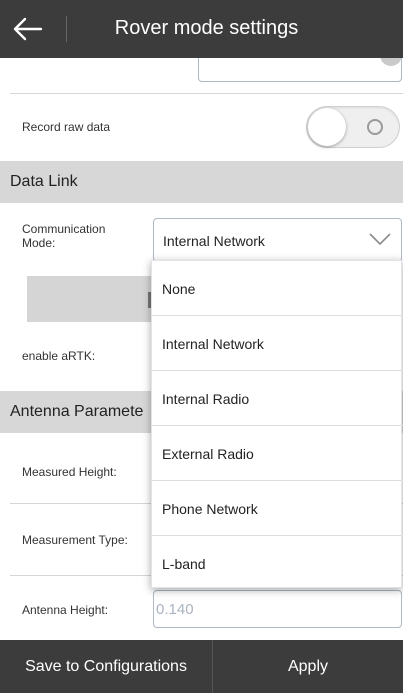 Image resolution: width=403 pixels, height=693 pixels. What do you see at coordinates (77, 411) in the screenshot?
I see `antenna-section-title: Antenna Paramete` at bounding box center [77, 411].